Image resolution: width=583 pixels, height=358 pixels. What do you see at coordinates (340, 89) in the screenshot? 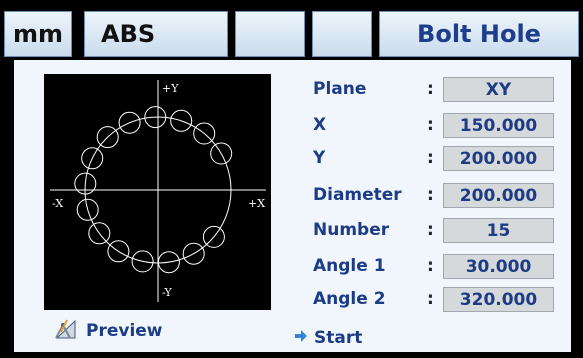
I see `field-label-plane: Plane` at bounding box center [340, 89].